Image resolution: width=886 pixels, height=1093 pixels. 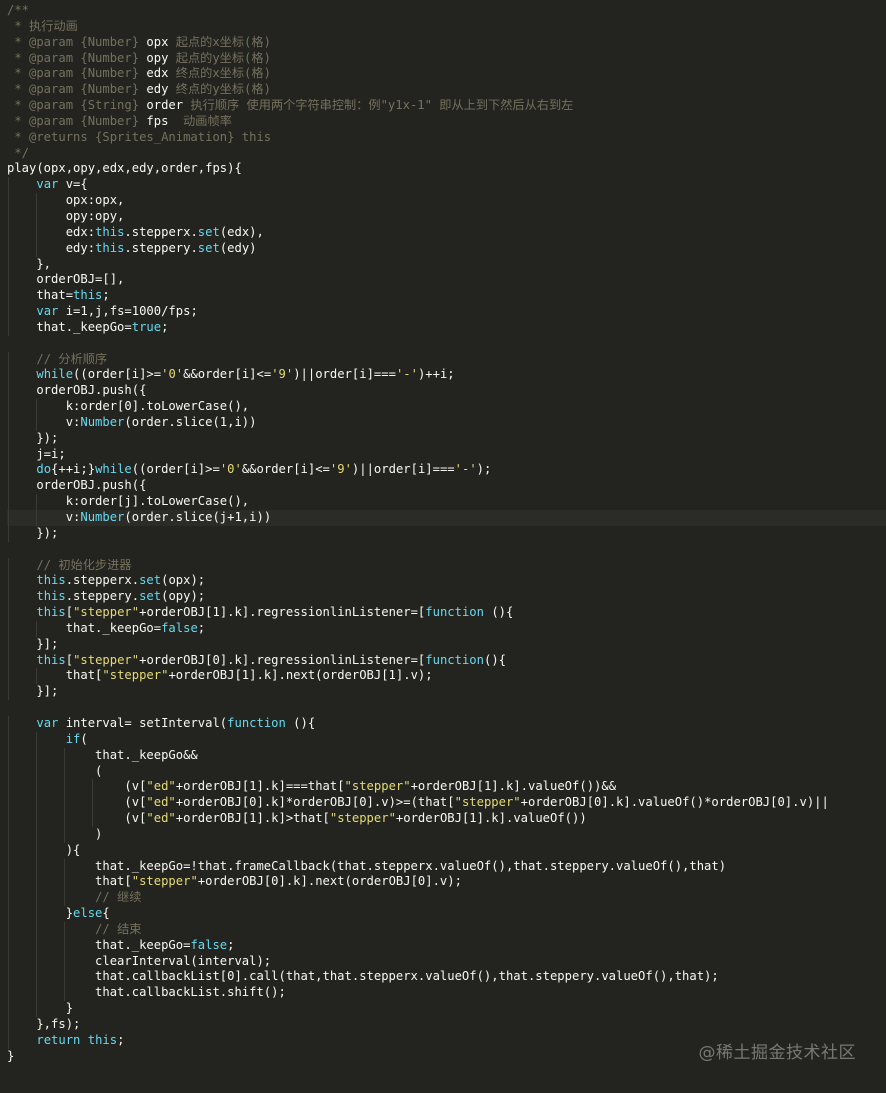 What do you see at coordinates (446, 154) in the screenshot?
I see `code-line: */` at bounding box center [446, 154].